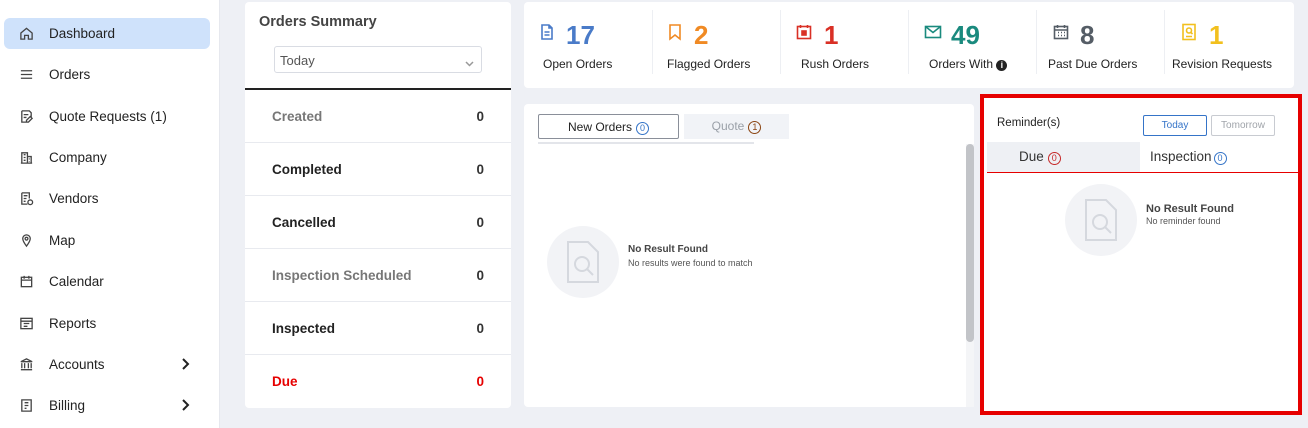 This screenshot has width=1308, height=428. What do you see at coordinates (378, 381) in the screenshot?
I see `summary-row-due: Due 0` at bounding box center [378, 381].